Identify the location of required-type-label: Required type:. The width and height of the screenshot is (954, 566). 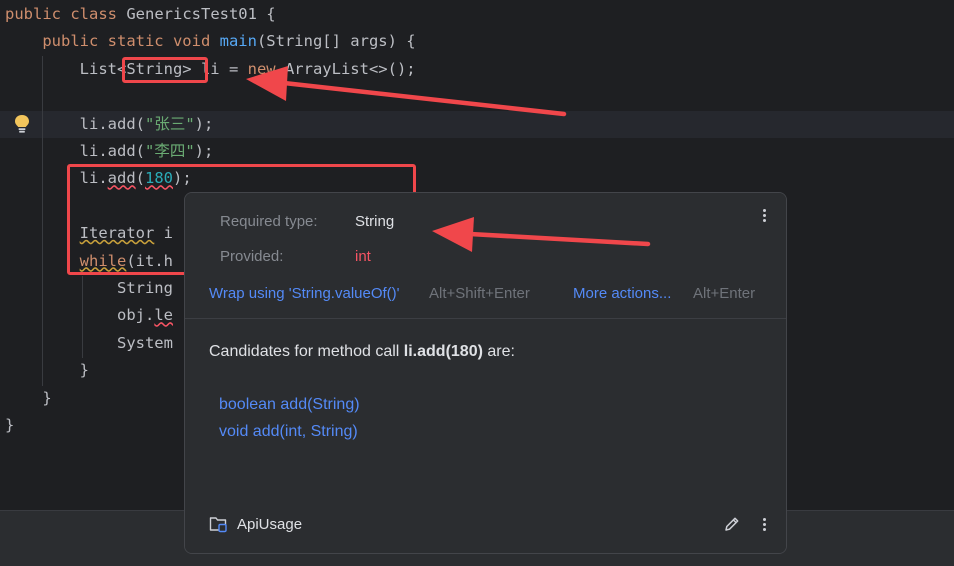
(269, 221).